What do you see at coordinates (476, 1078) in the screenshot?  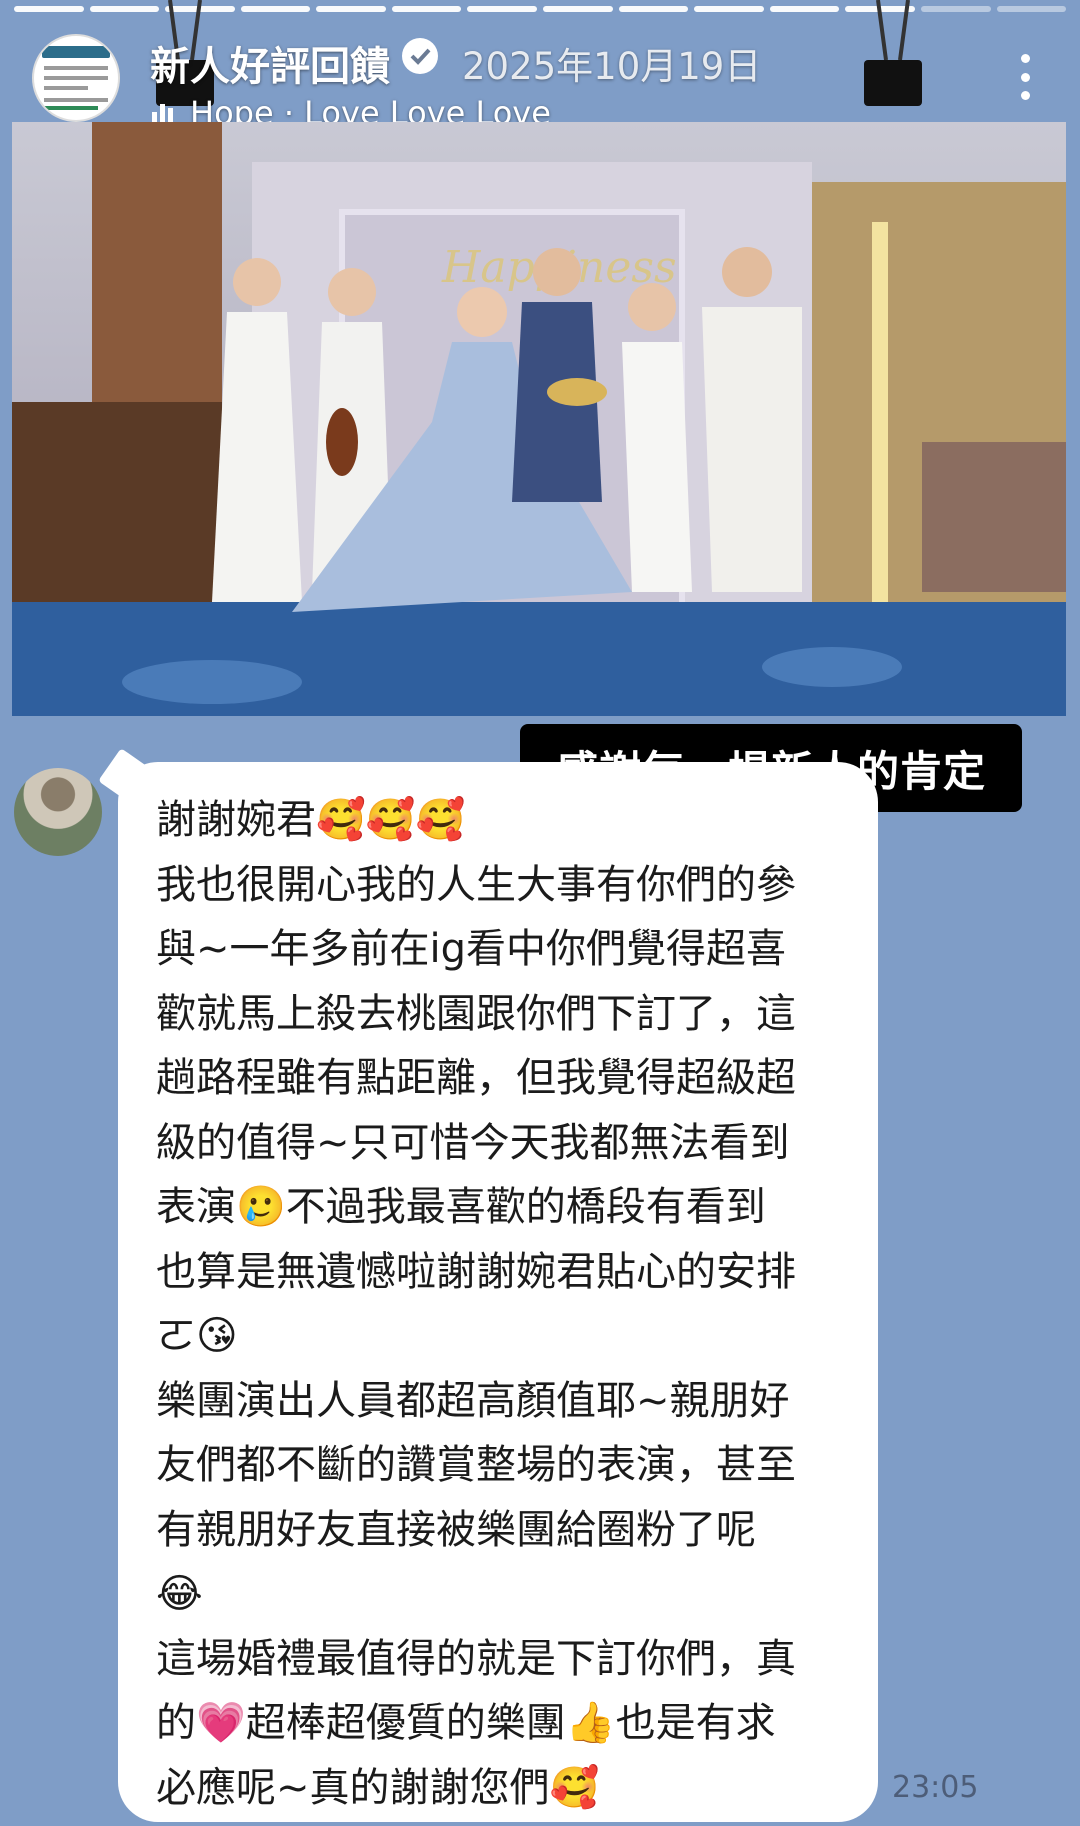 I see `message-line: 趟路程雖有點距離，但我覺得超級超` at bounding box center [476, 1078].